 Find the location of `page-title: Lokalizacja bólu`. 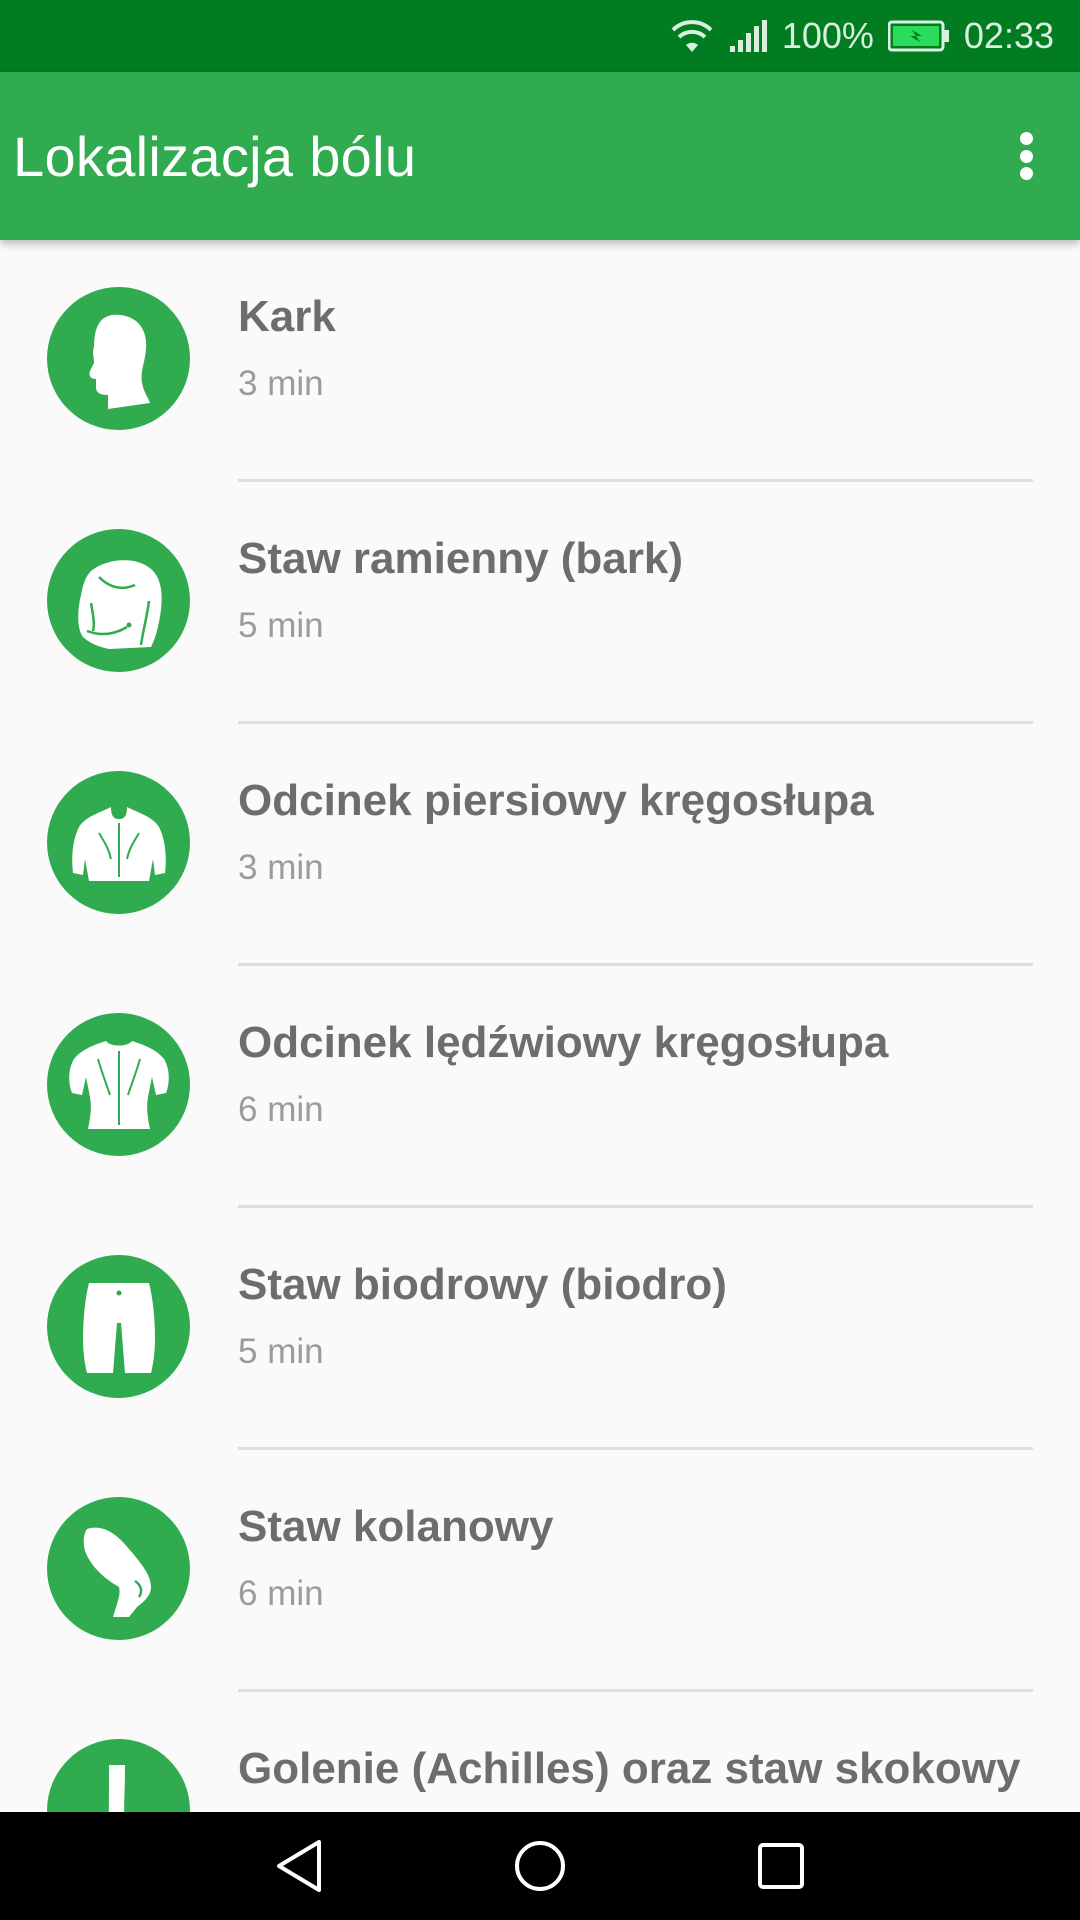

page-title: Lokalizacja bólu is located at coordinates (215, 156).